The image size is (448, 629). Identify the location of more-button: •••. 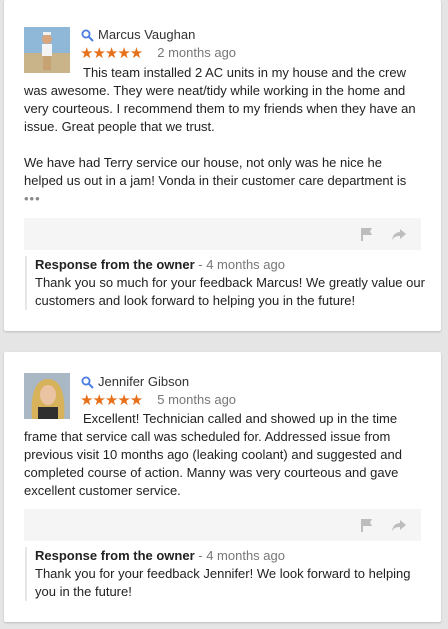
(32, 198).